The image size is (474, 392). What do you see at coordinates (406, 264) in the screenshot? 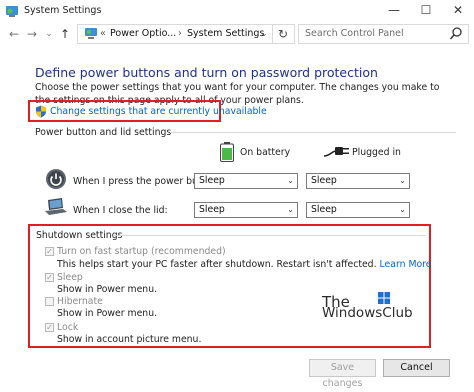
I see `learn-more-link: Learn More` at bounding box center [406, 264].